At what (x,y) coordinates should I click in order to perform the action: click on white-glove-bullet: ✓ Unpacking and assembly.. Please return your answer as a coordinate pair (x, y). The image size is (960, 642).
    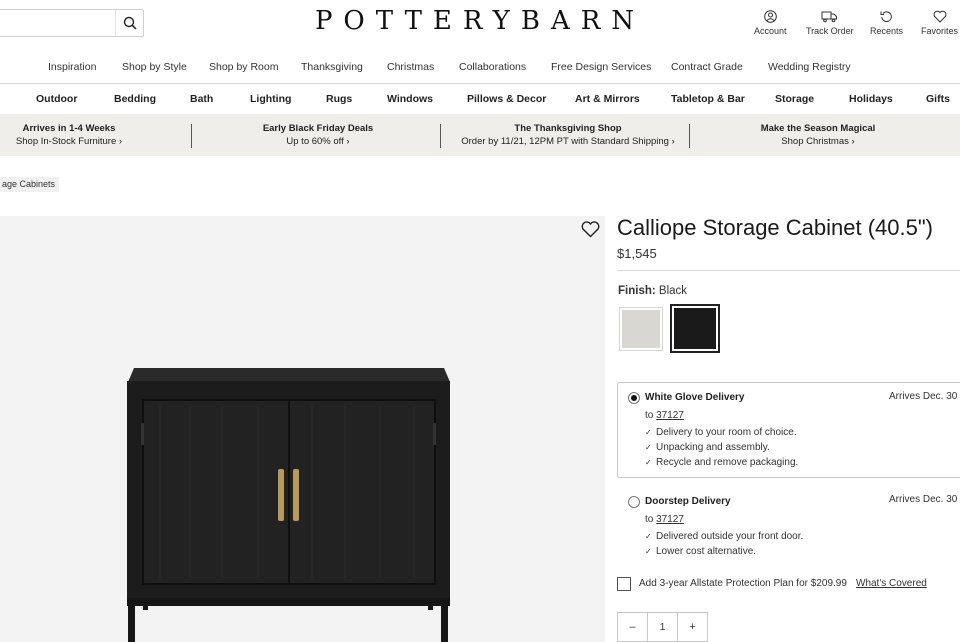
    Looking at the image, I should click on (707, 447).